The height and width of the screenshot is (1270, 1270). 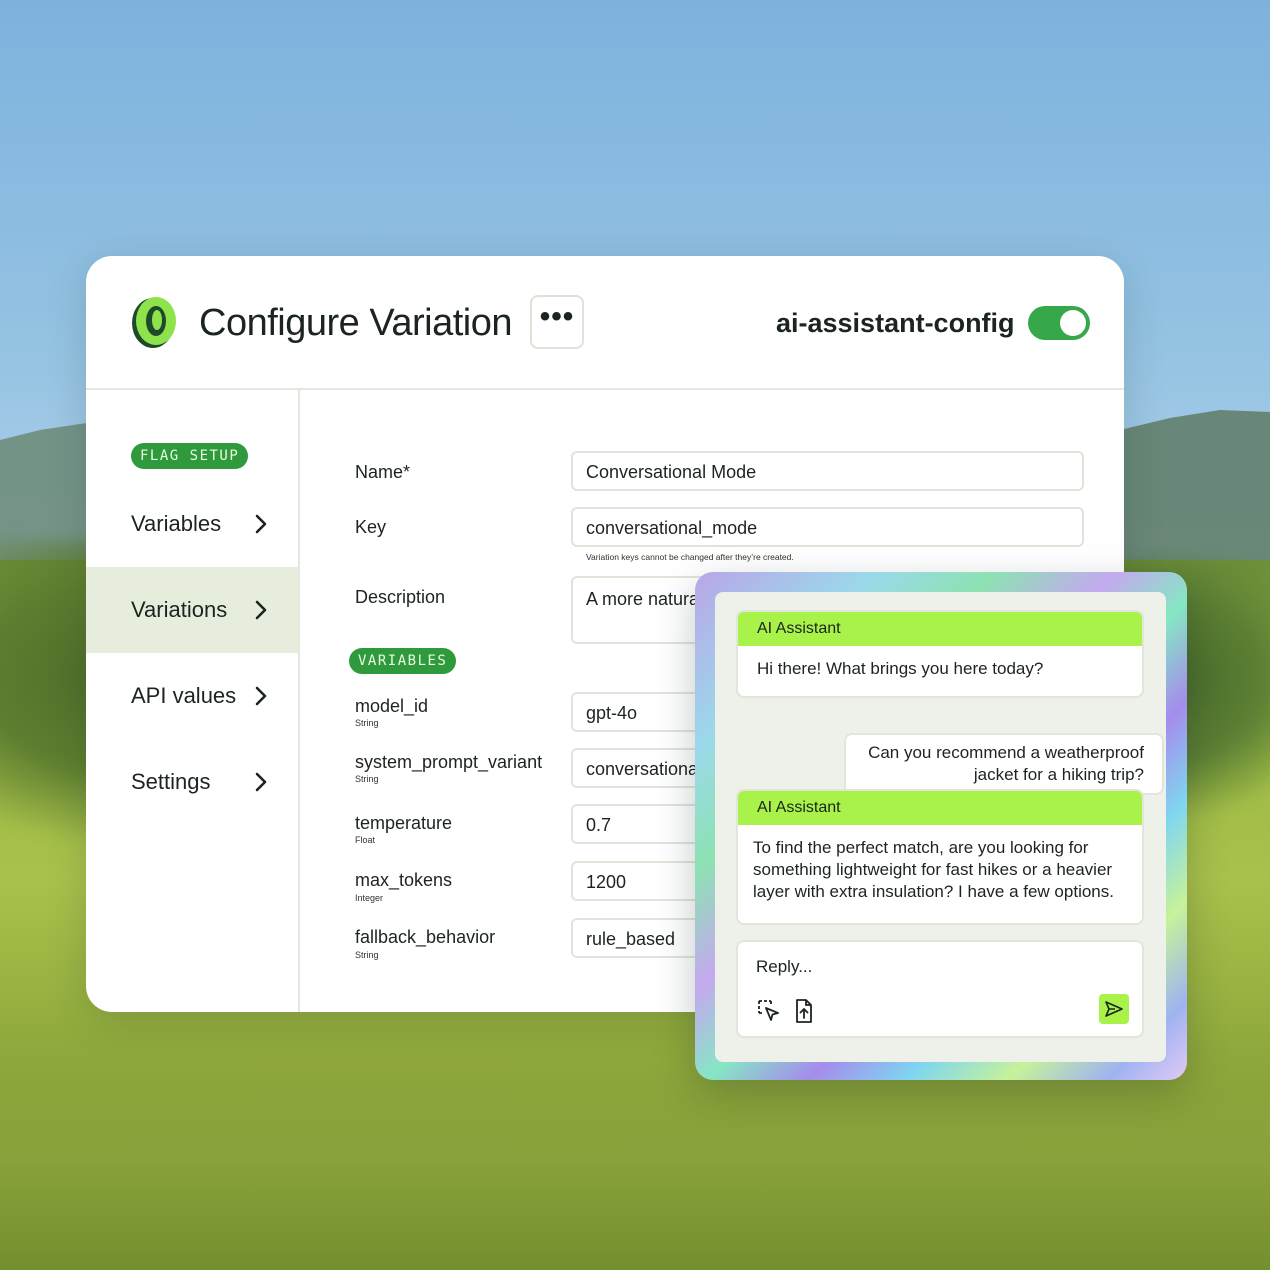 I want to click on page-title: Configure Variation, so click(x=355, y=323).